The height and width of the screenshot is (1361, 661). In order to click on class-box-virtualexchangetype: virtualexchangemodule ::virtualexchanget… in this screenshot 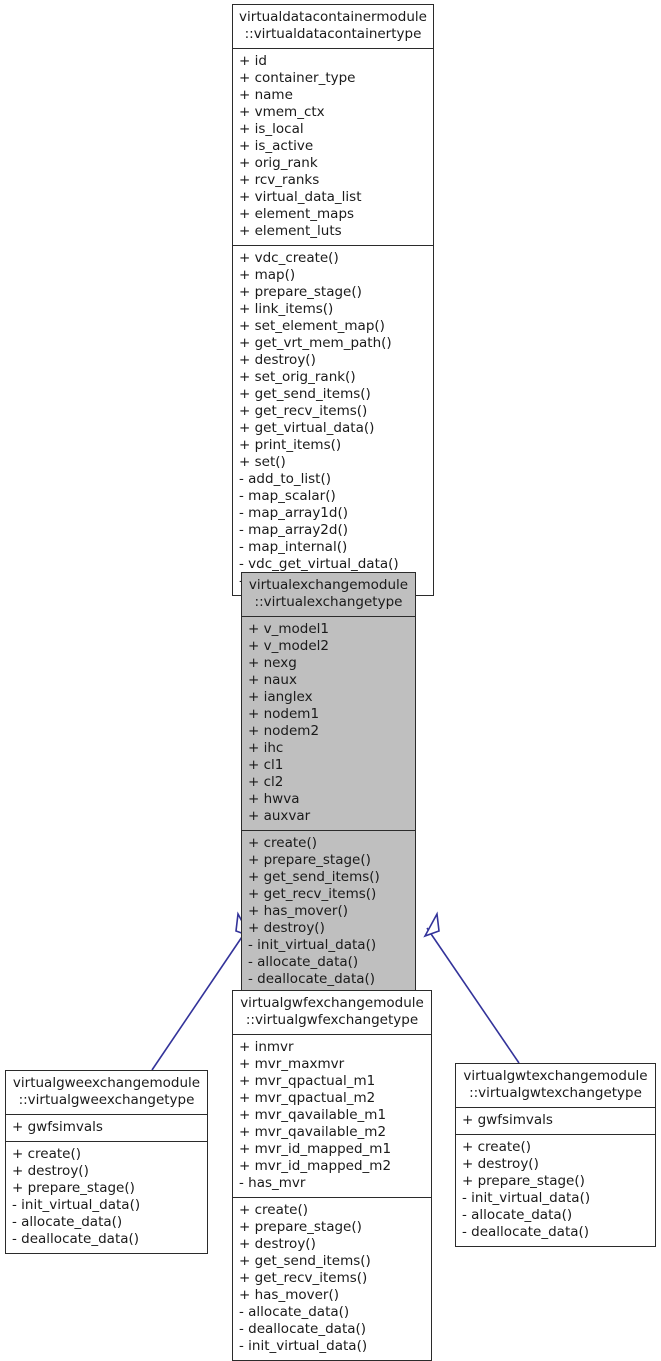, I will do `click(328, 783)`.